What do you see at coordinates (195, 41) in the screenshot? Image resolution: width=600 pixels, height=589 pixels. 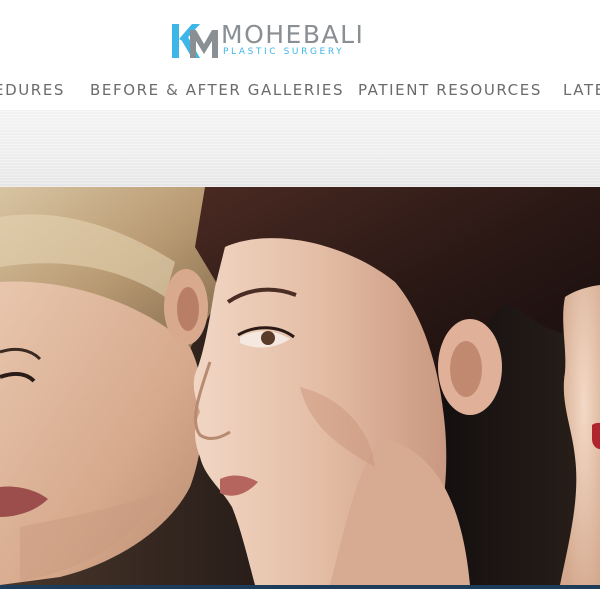 I see `km-monogram-icon` at bounding box center [195, 41].